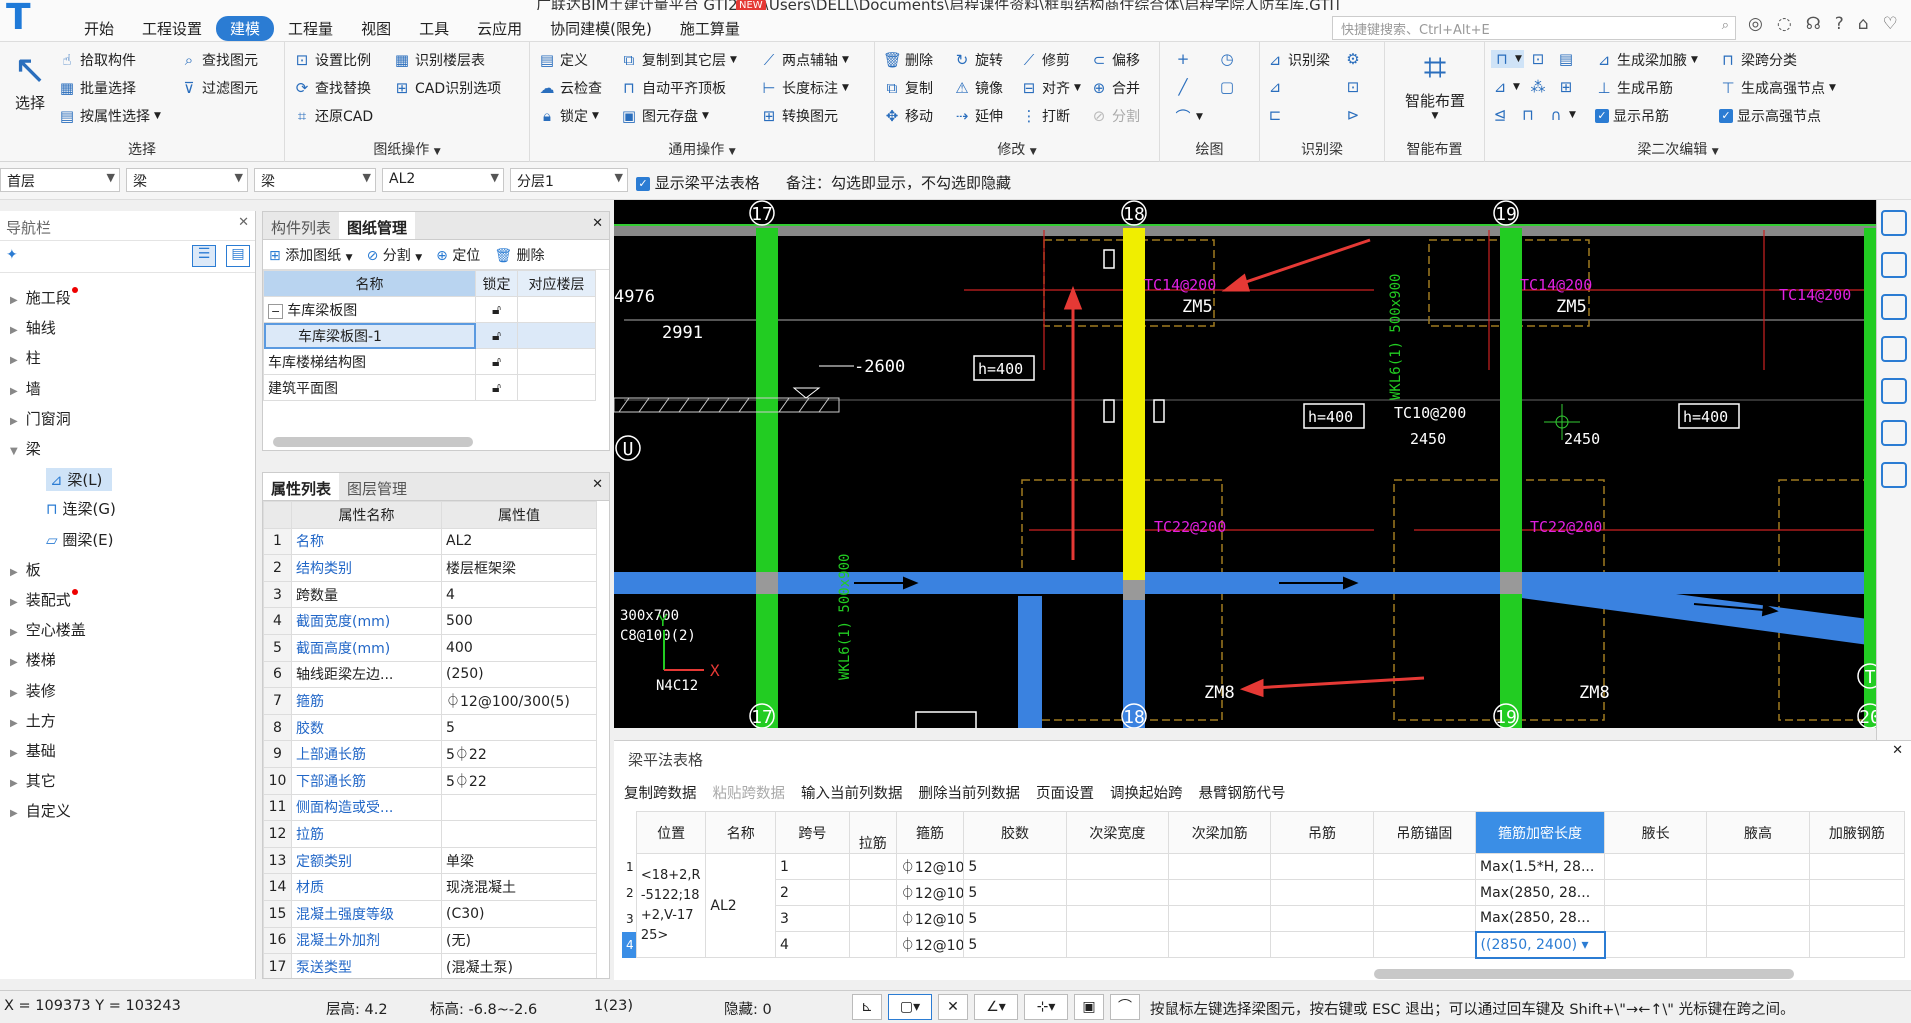 This screenshot has height=1023, width=1911. Describe the element at coordinates (430, 834) in the screenshot. I see `property-row: 12 拉筋` at that location.